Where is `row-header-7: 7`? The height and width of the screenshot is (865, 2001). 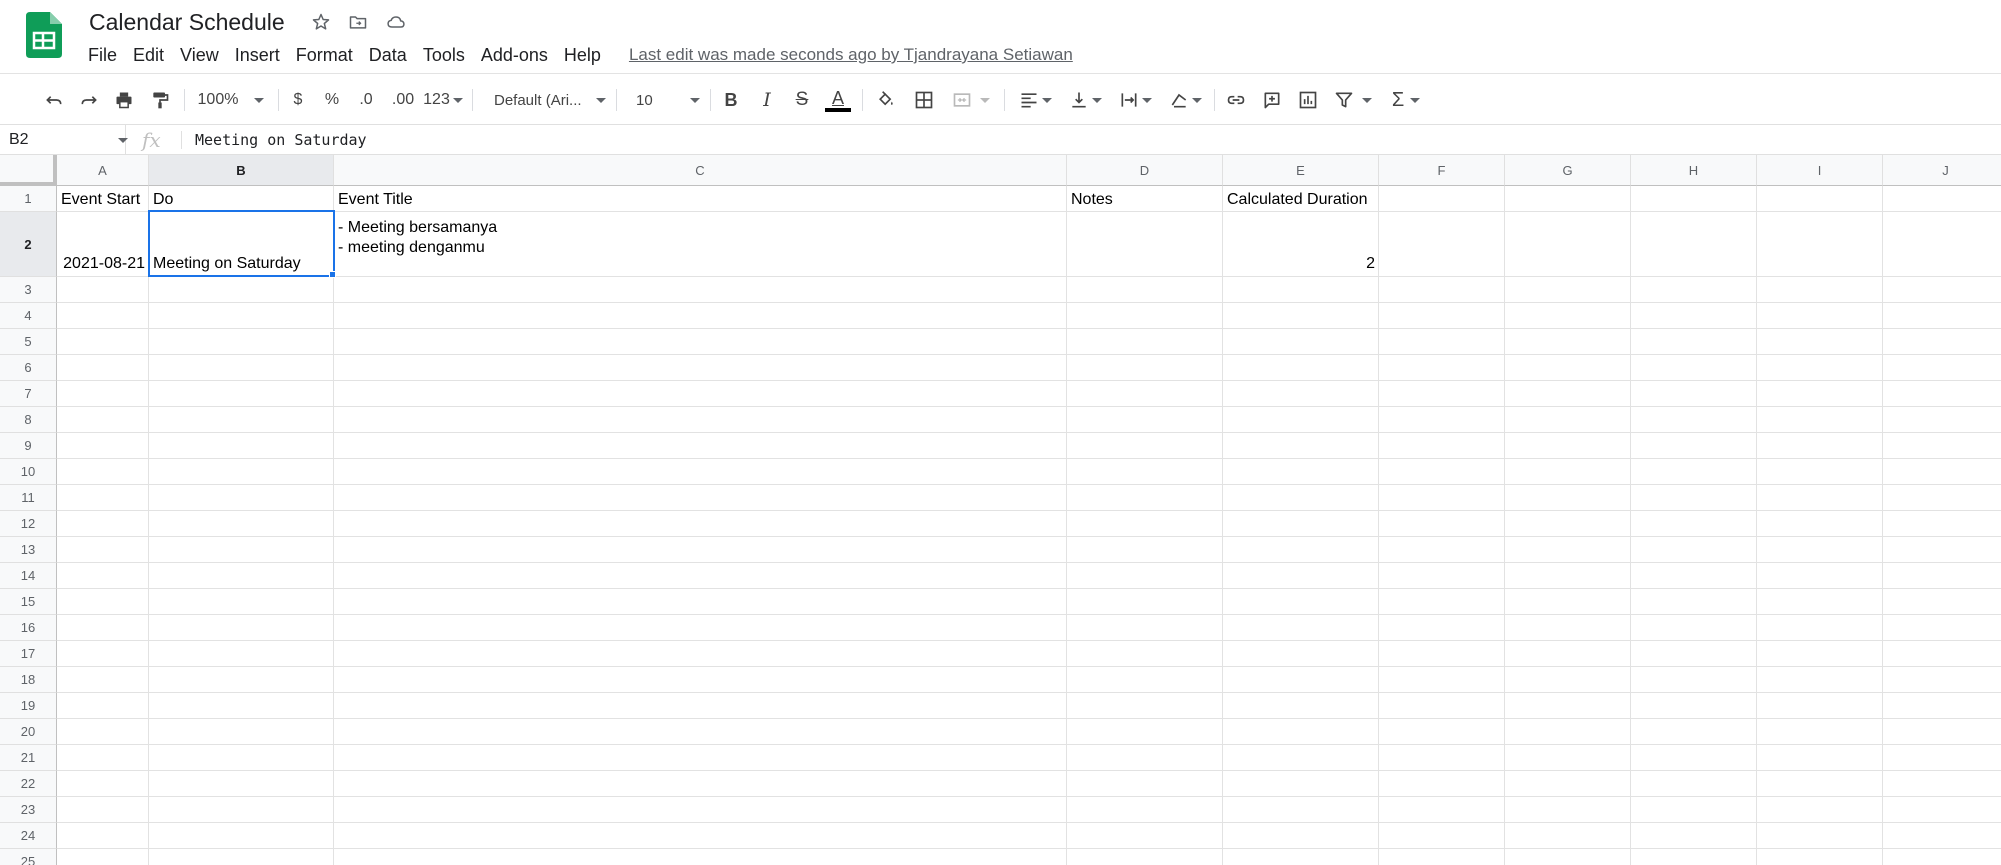 row-header-7: 7 is located at coordinates (28, 394).